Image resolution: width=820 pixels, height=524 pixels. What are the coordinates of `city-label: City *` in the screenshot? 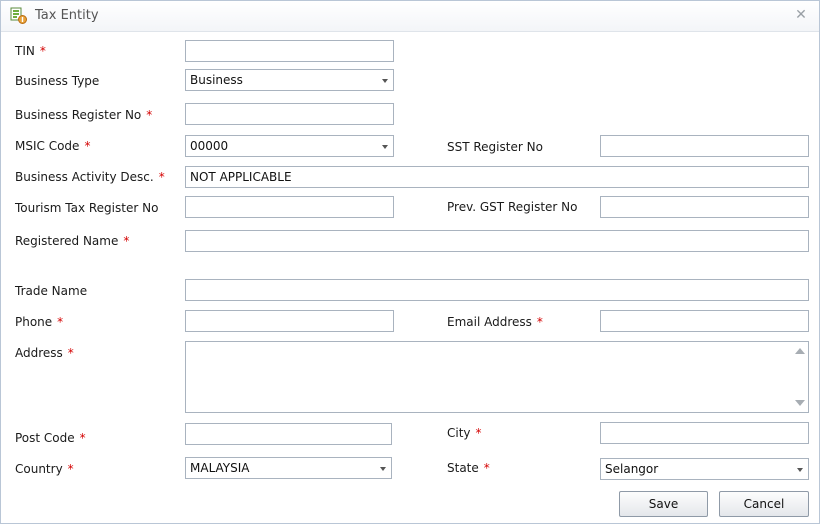 It's located at (464, 433).